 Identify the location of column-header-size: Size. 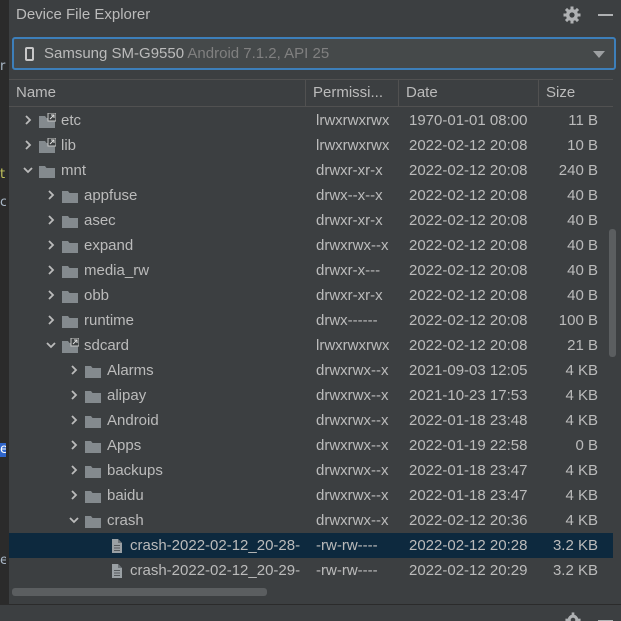
(576, 93).